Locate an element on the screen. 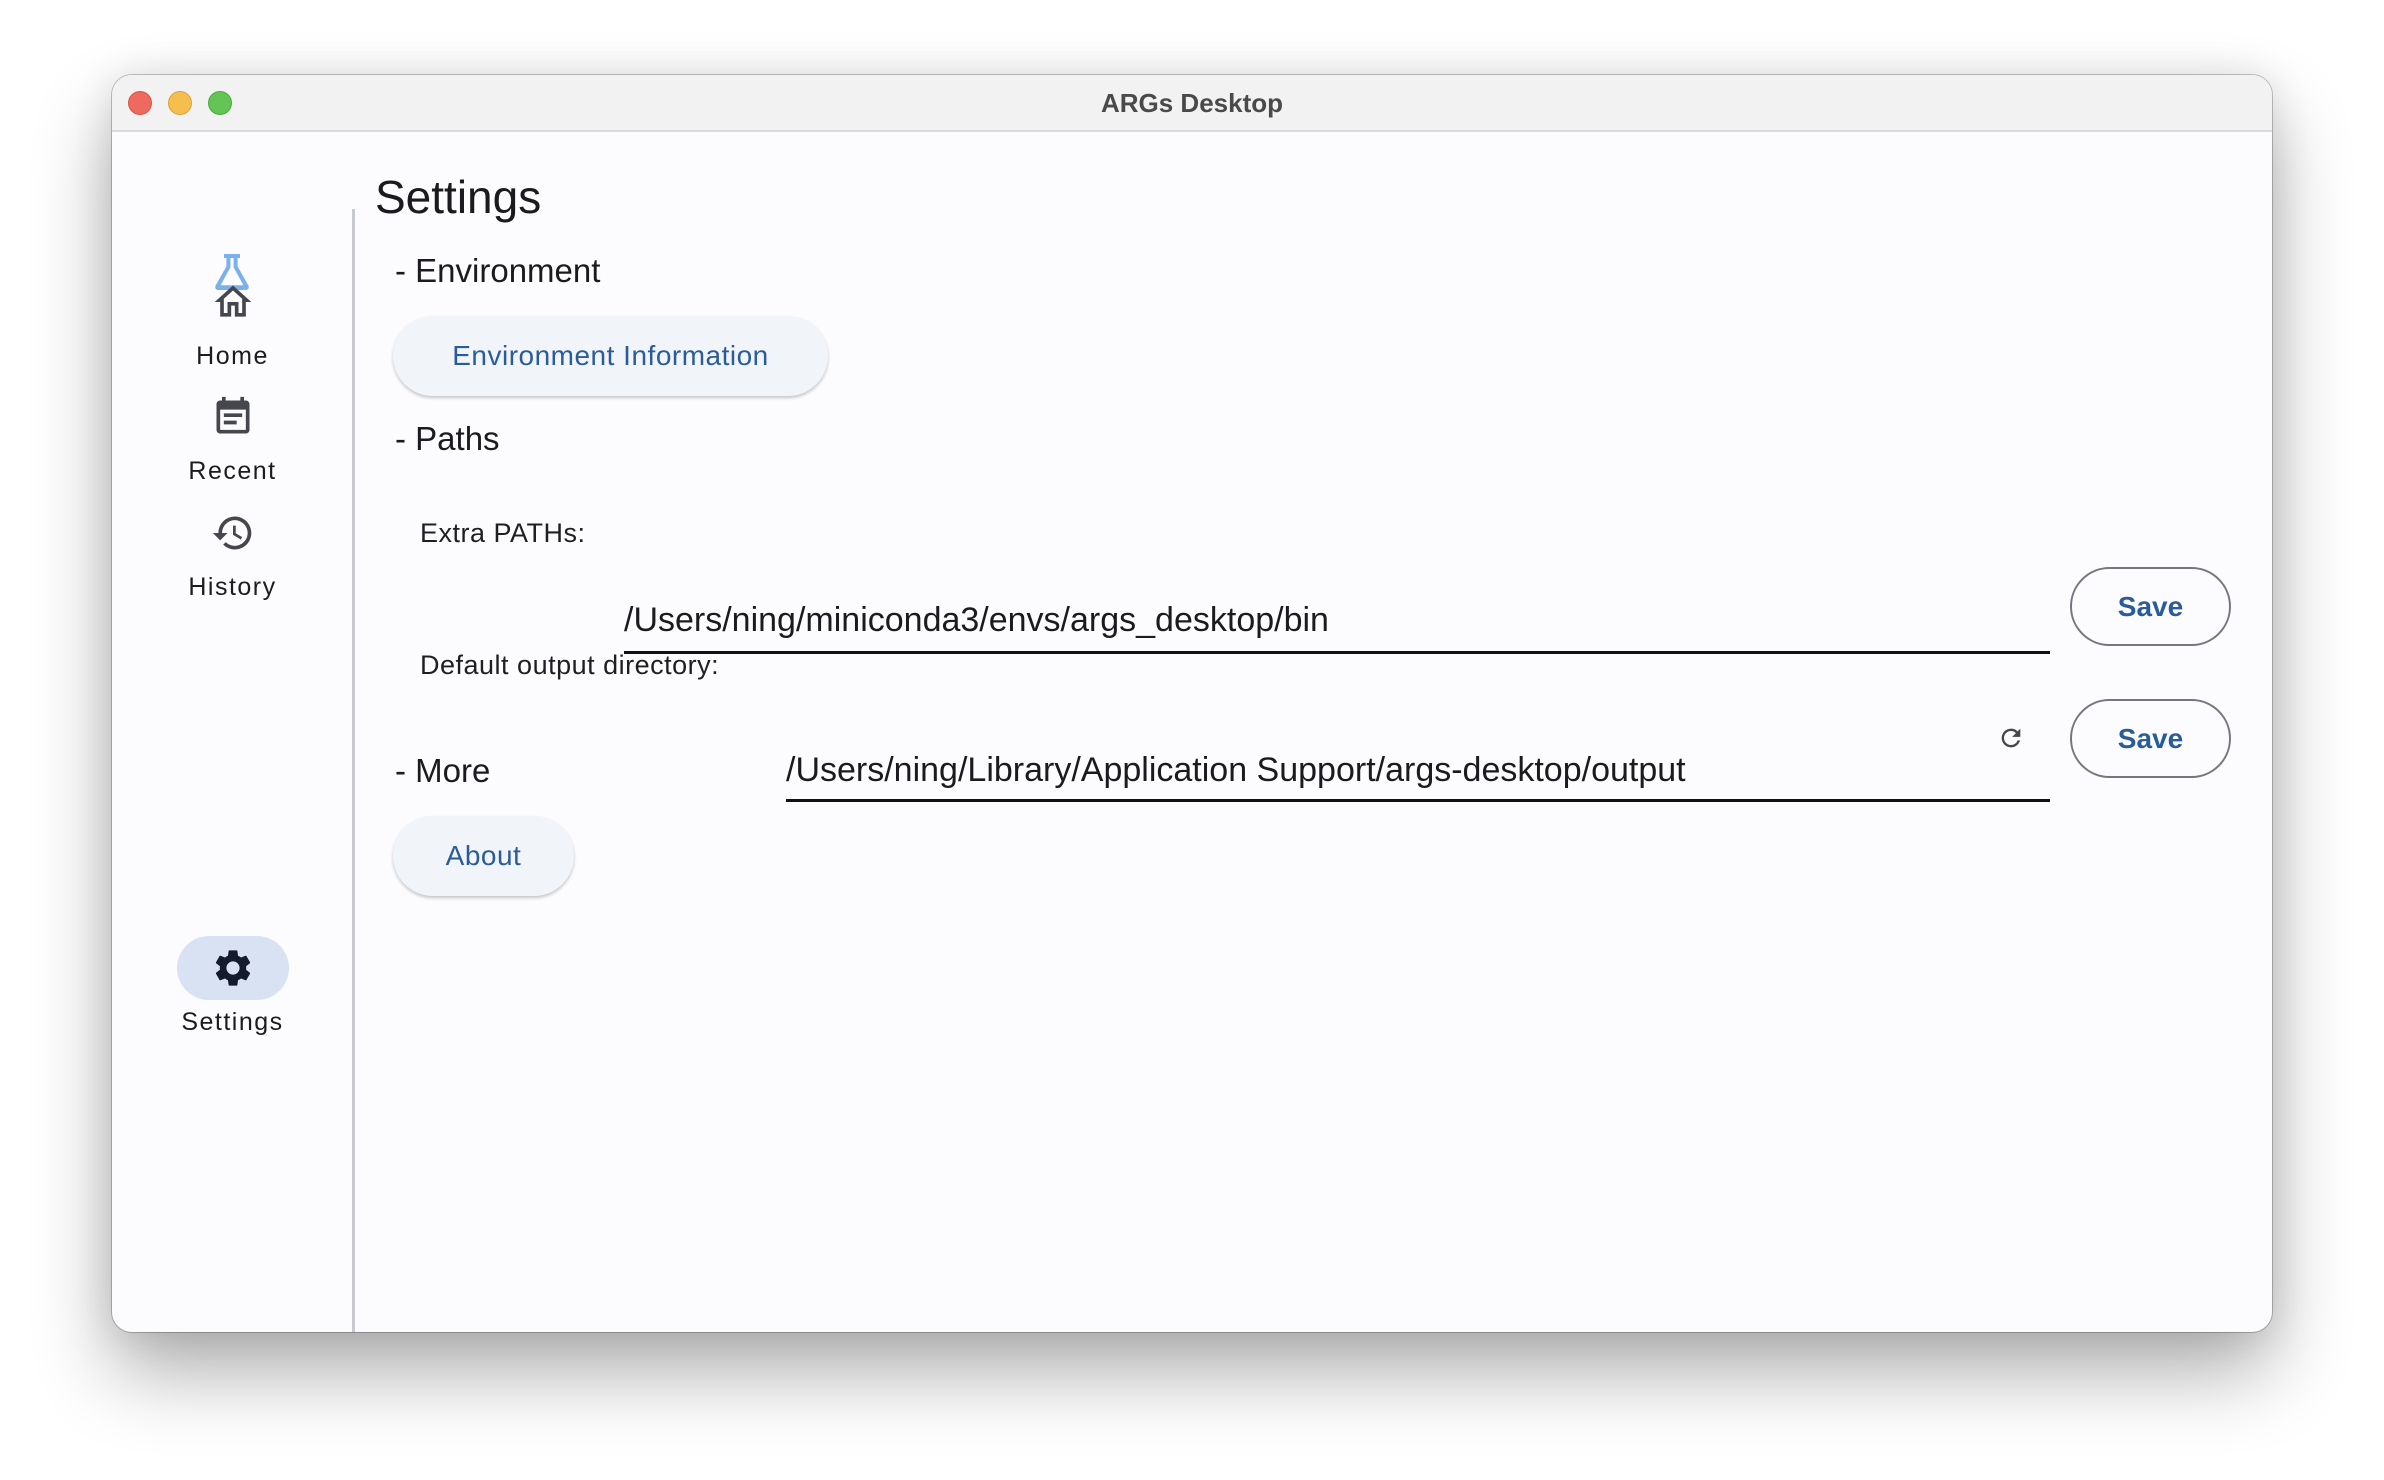 The image size is (2384, 1480). output-directory-label: Default output directory: is located at coordinates (570, 665).